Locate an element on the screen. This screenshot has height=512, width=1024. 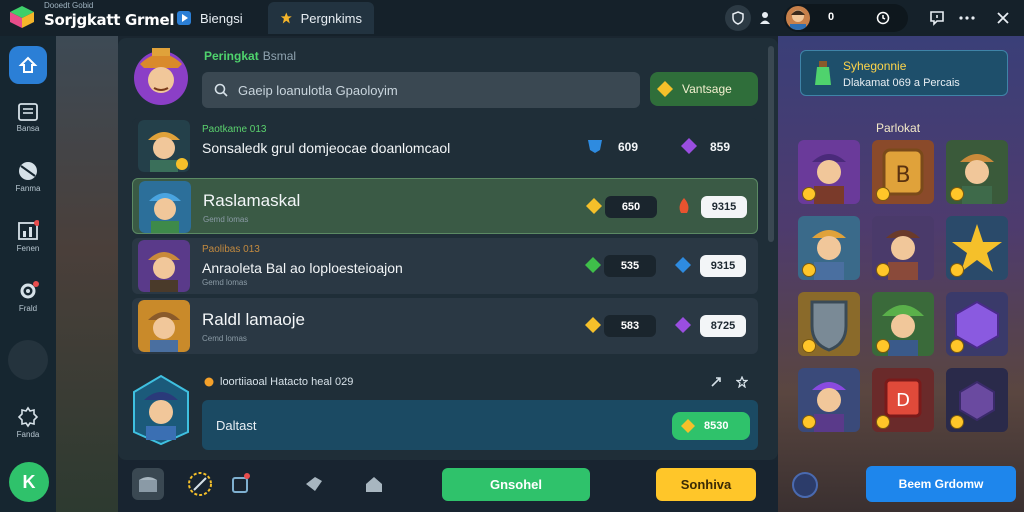
primary-button: Gnsohel is located at coordinates (516, 484).